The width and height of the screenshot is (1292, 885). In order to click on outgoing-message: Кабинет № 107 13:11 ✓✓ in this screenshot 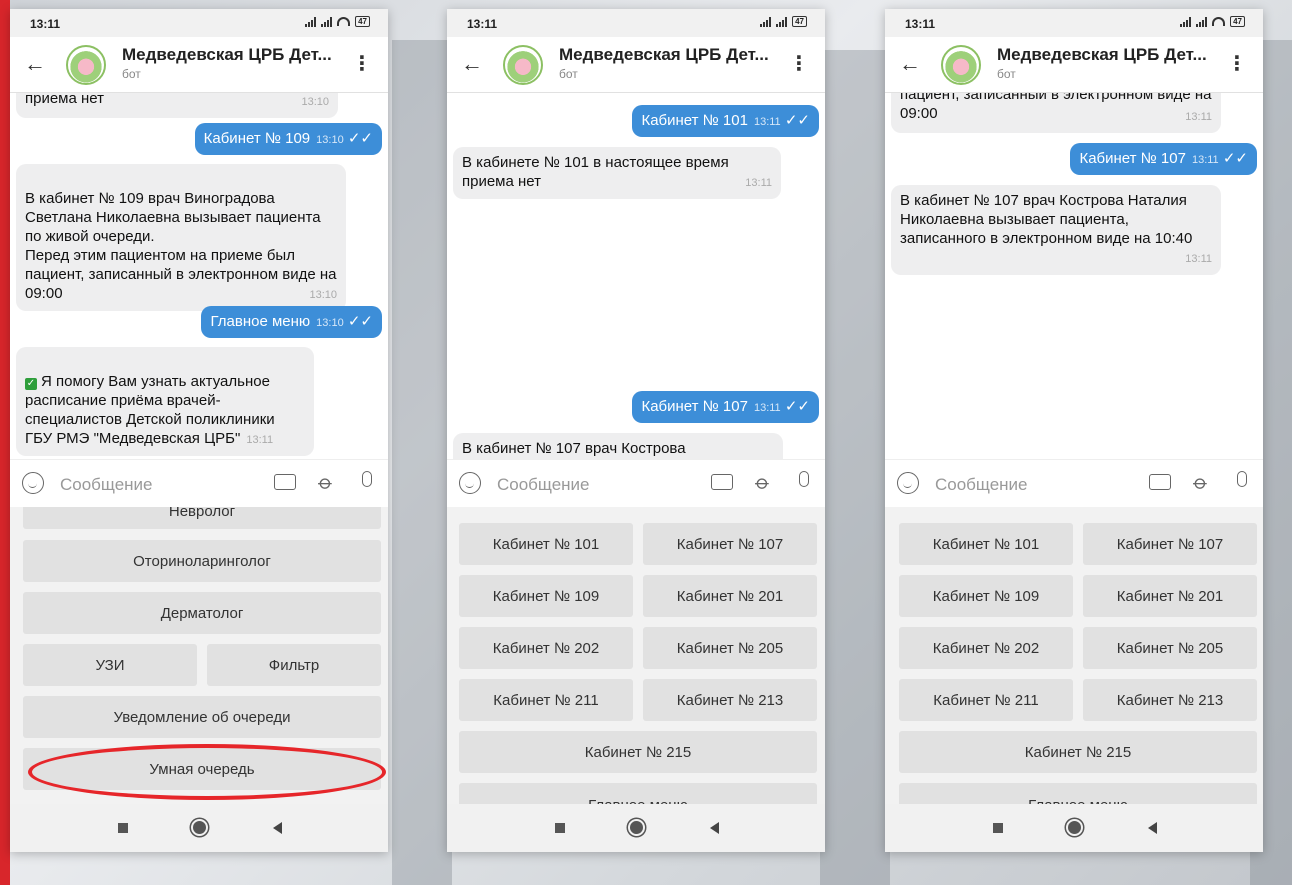, I will do `click(725, 407)`.